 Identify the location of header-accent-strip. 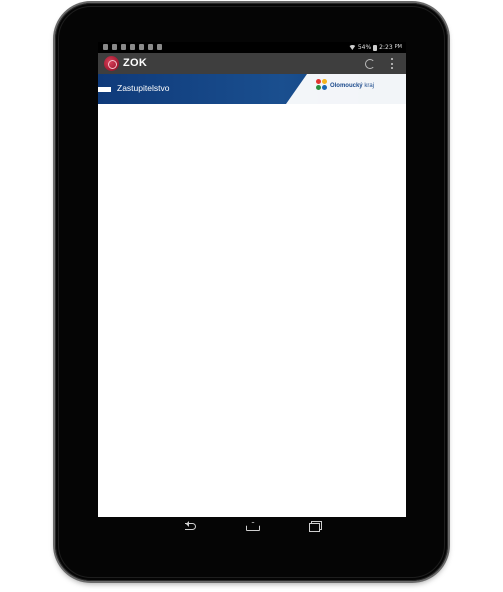
(104, 89).